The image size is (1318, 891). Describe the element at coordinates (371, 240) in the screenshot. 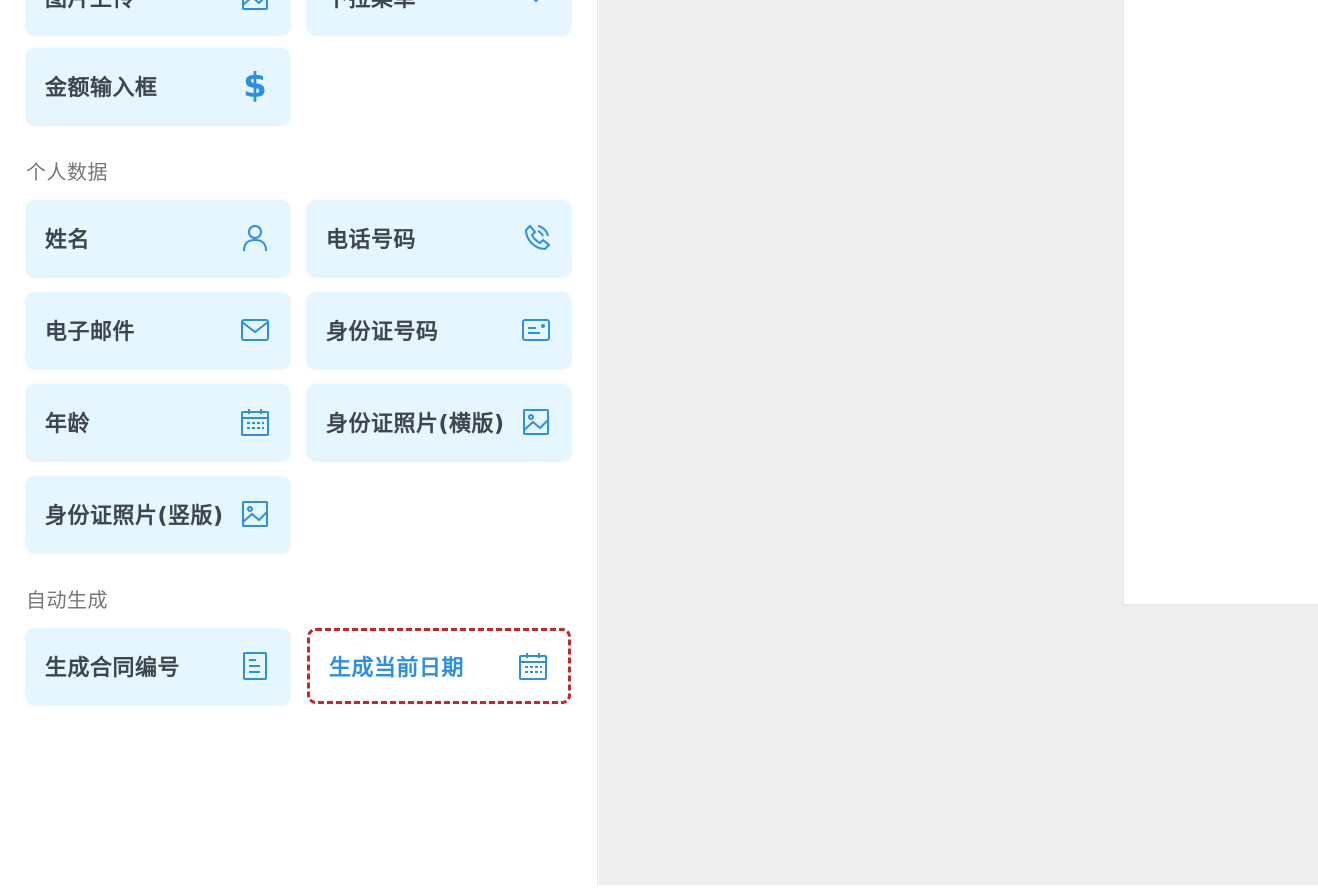

I see `card-label: 电话号码` at that location.